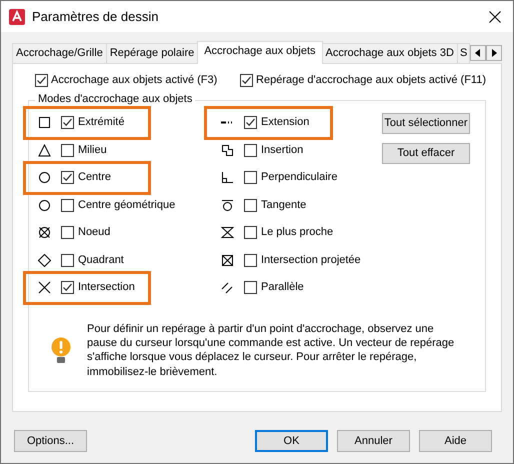 The height and width of the screenshot is (464, 514). What do you see at coordinates (59, 53) in the screenshot?
I see `tab: Accrochage/Grille` at bounding box center [59, 53].